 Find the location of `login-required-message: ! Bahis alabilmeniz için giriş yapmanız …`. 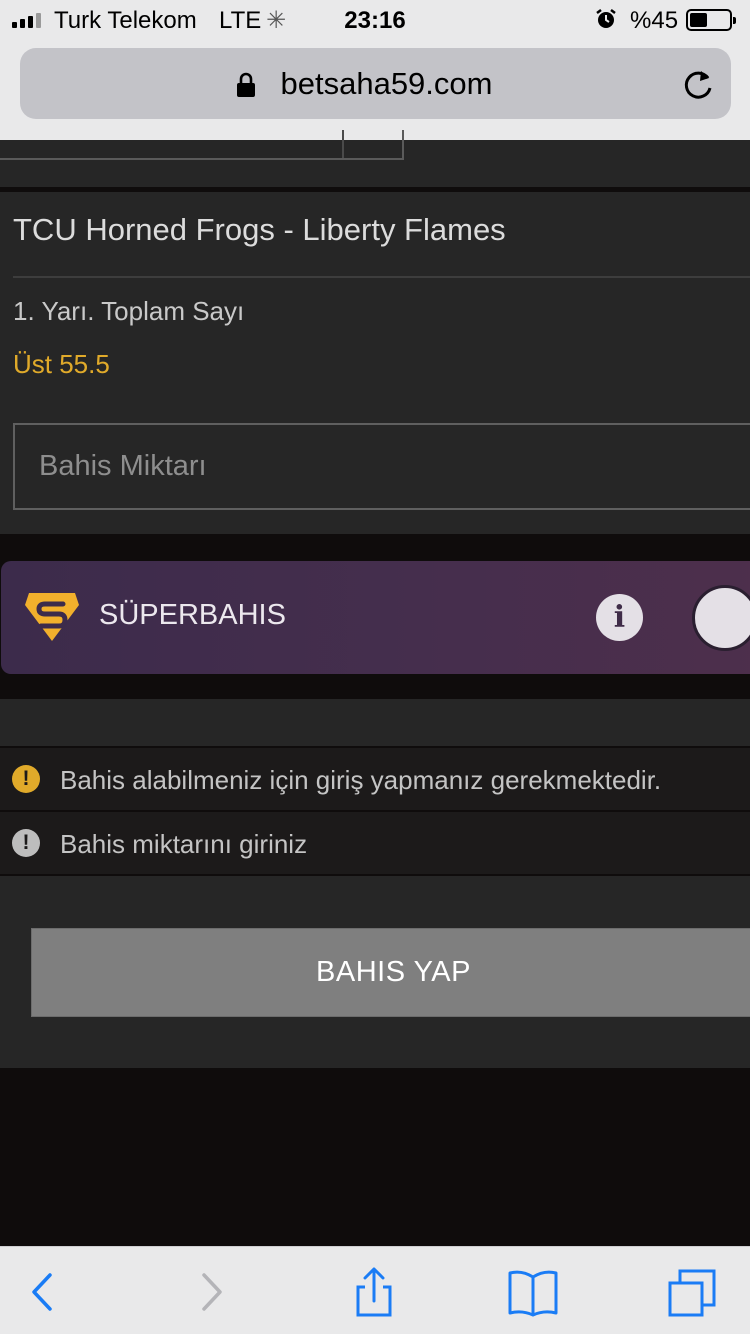

login-required-message: ! Bahis alabilmeniz için giriş yapmanız … is located at coordinates (375, 779).